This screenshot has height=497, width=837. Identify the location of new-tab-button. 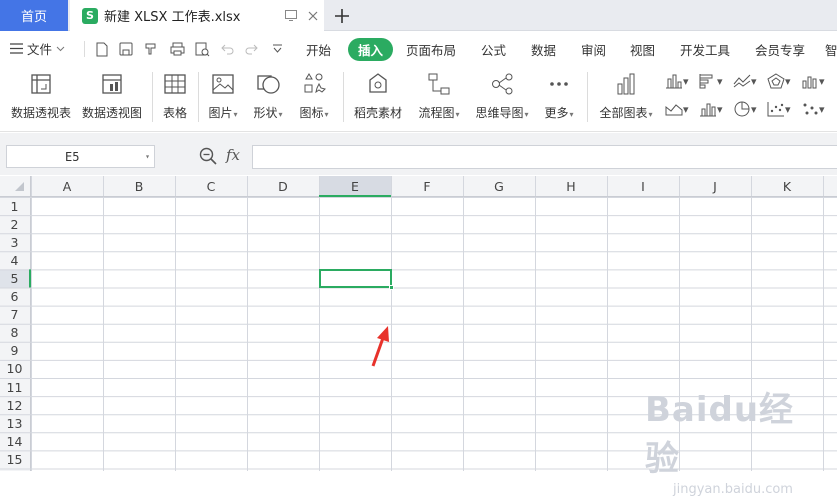
(342, 16).